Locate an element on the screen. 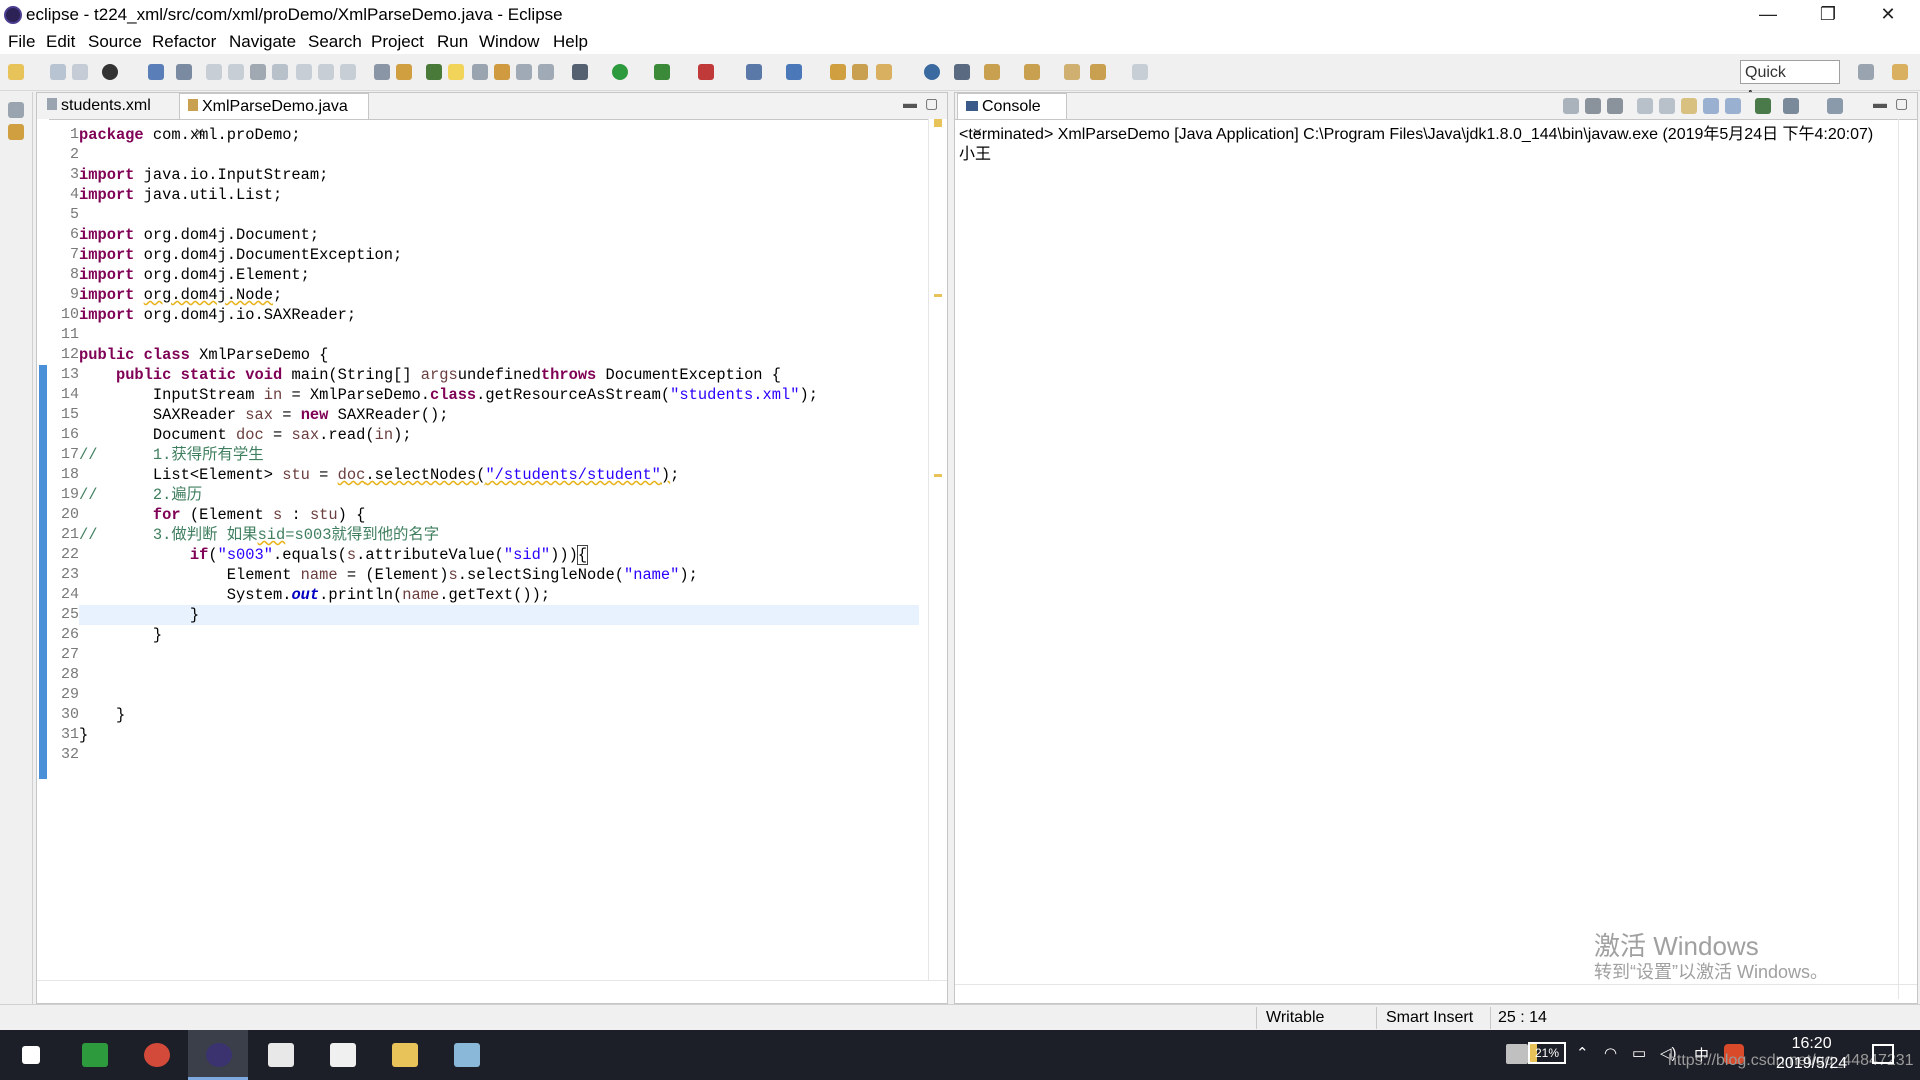 The image size is (1920, 1080). tab-students-xml: students.xml is located at coordinates (109, 106).